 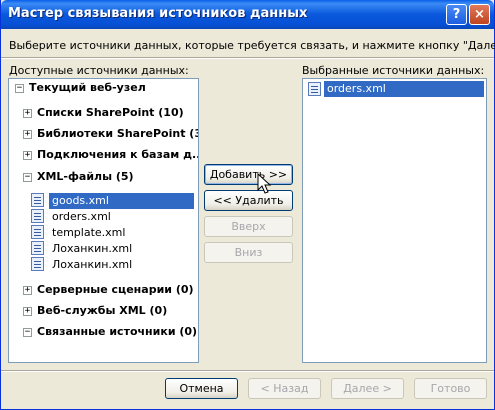 What do you see at coordinates (117, 134) in the screenshot?
I see `tree-group-sharepoint-libraries: Библиотеки SharePoint (3)` at bounding box center [117, 134].